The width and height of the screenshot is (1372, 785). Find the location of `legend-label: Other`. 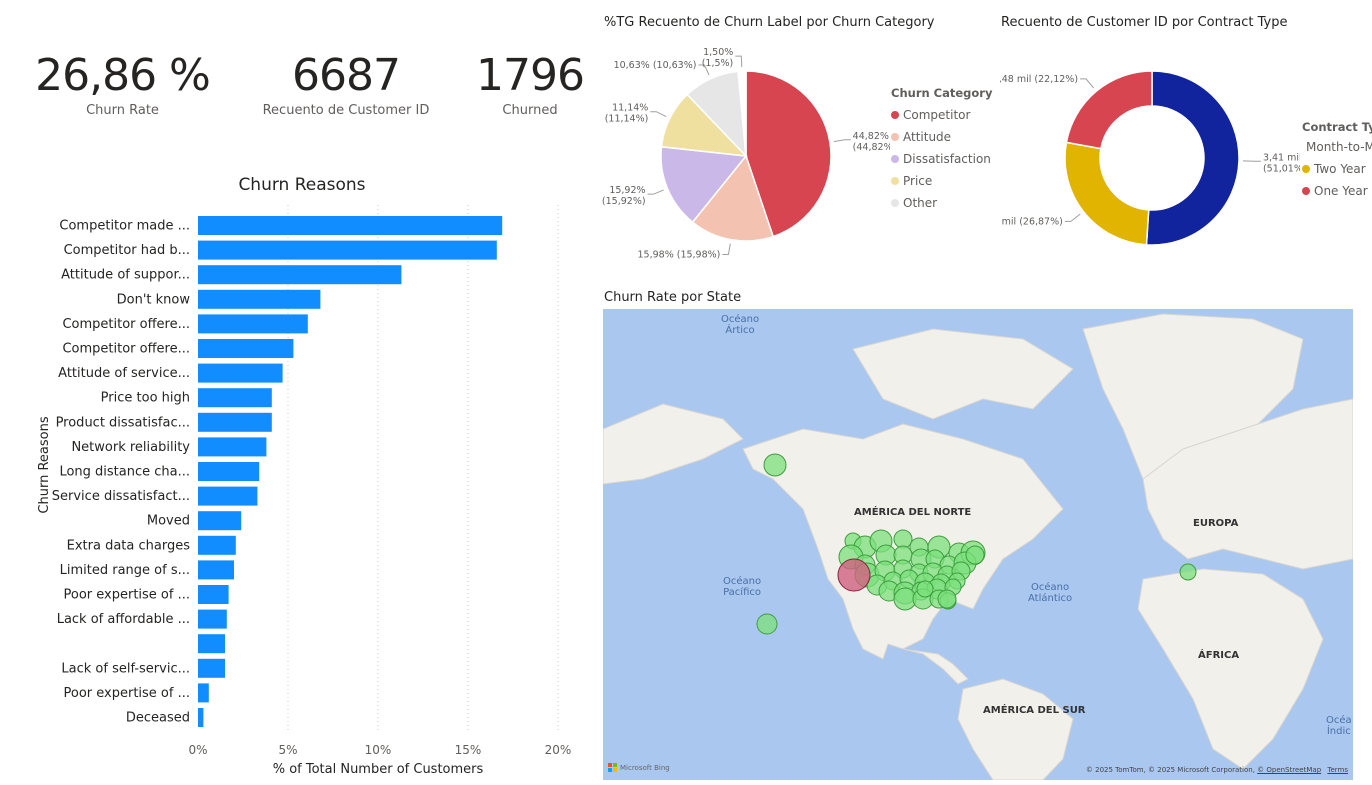

legend-label: Other is located at coordinates (920, 203).